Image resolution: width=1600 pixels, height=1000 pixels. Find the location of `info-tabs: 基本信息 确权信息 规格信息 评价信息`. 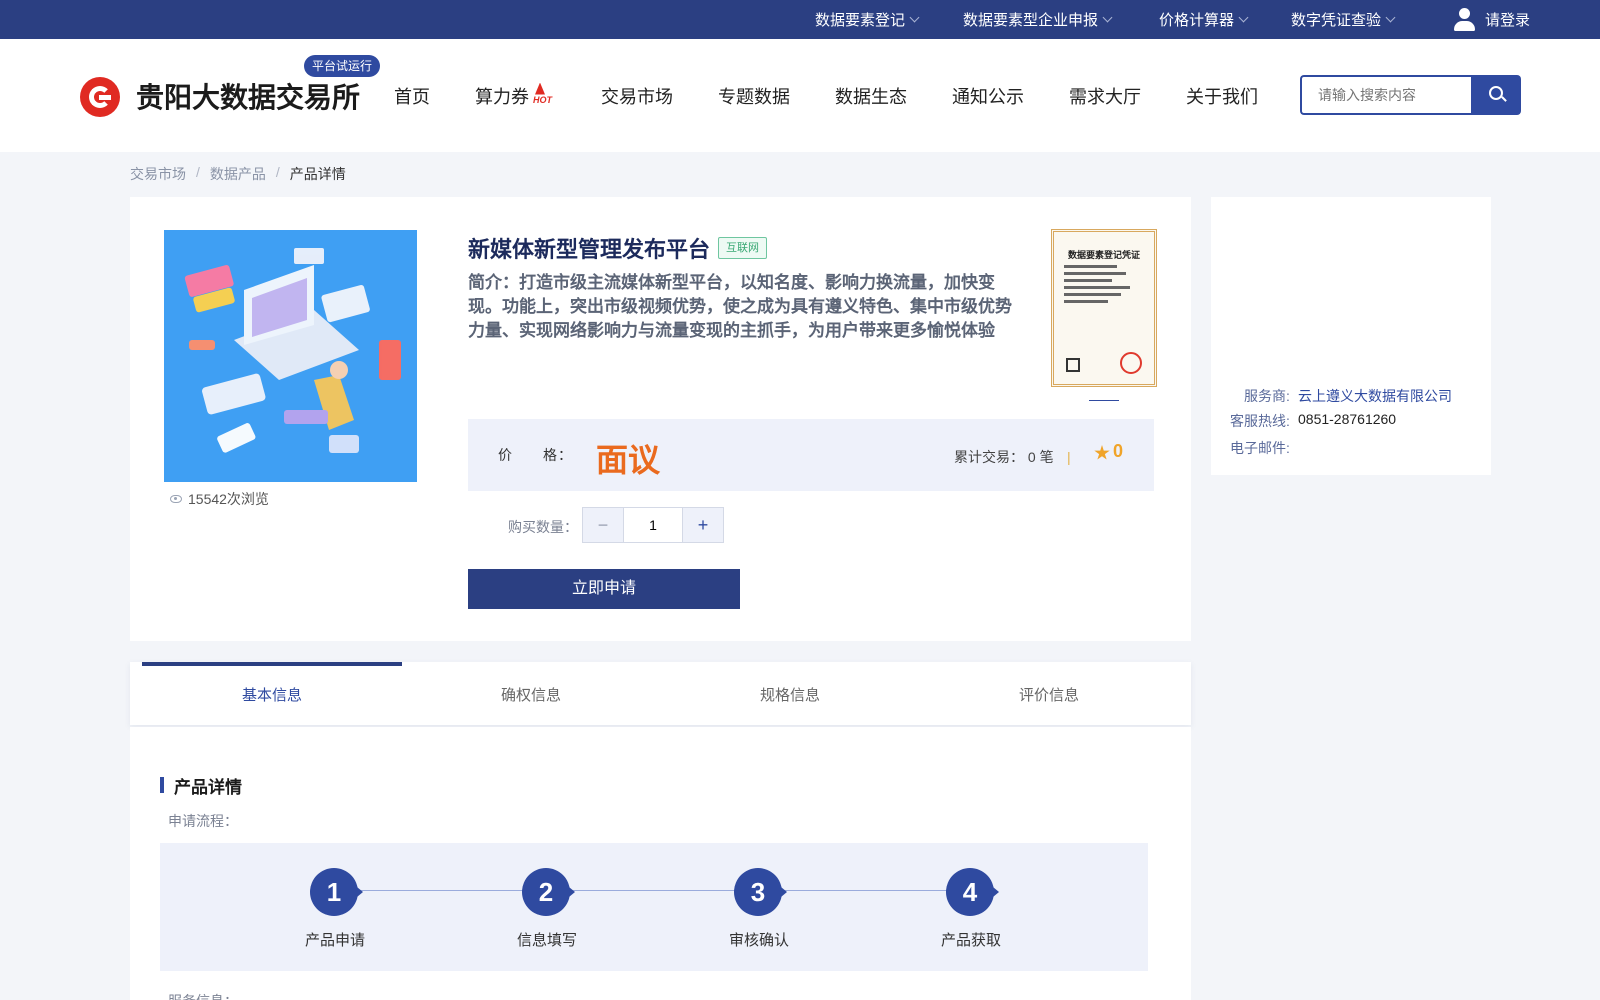

info-tabs: 基本信息 确权信息 规格信息 评价信息 is located at coordinates (660, 693).